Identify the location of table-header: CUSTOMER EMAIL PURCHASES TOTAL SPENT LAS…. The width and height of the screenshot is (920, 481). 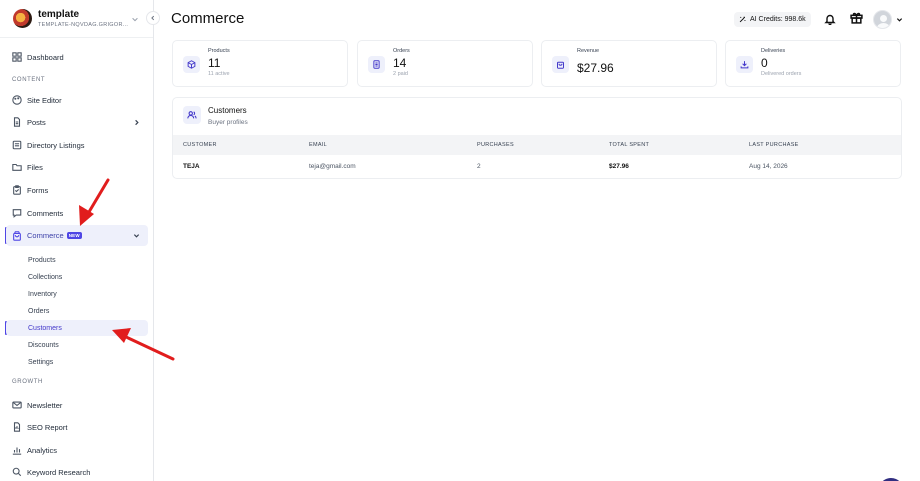
(537, 145).